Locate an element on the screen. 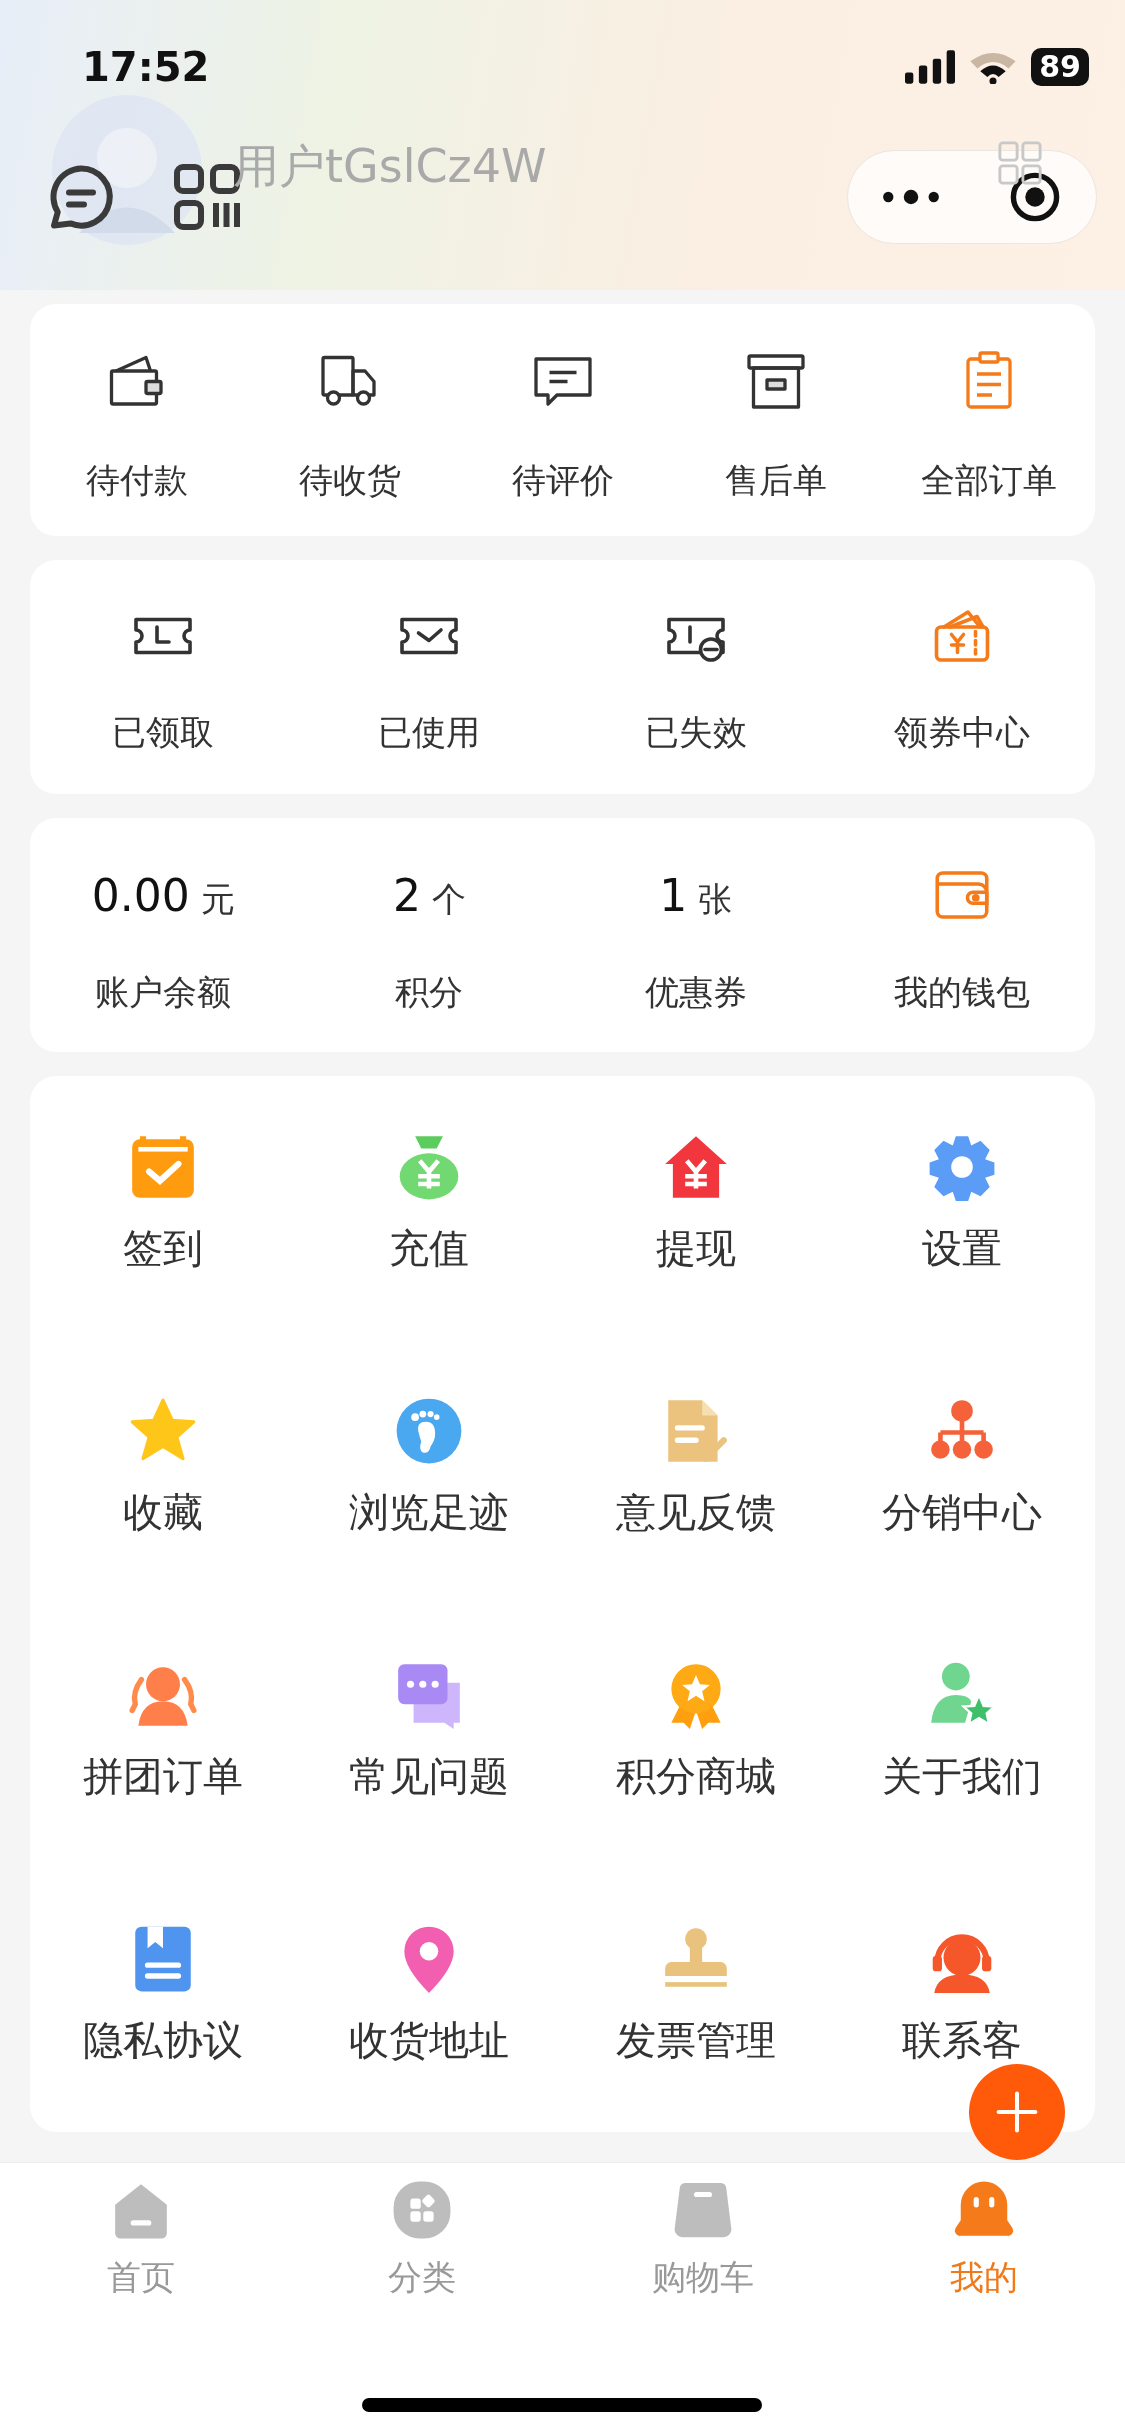  service-label: 常见问题 is located at coordinates (429, 1776).